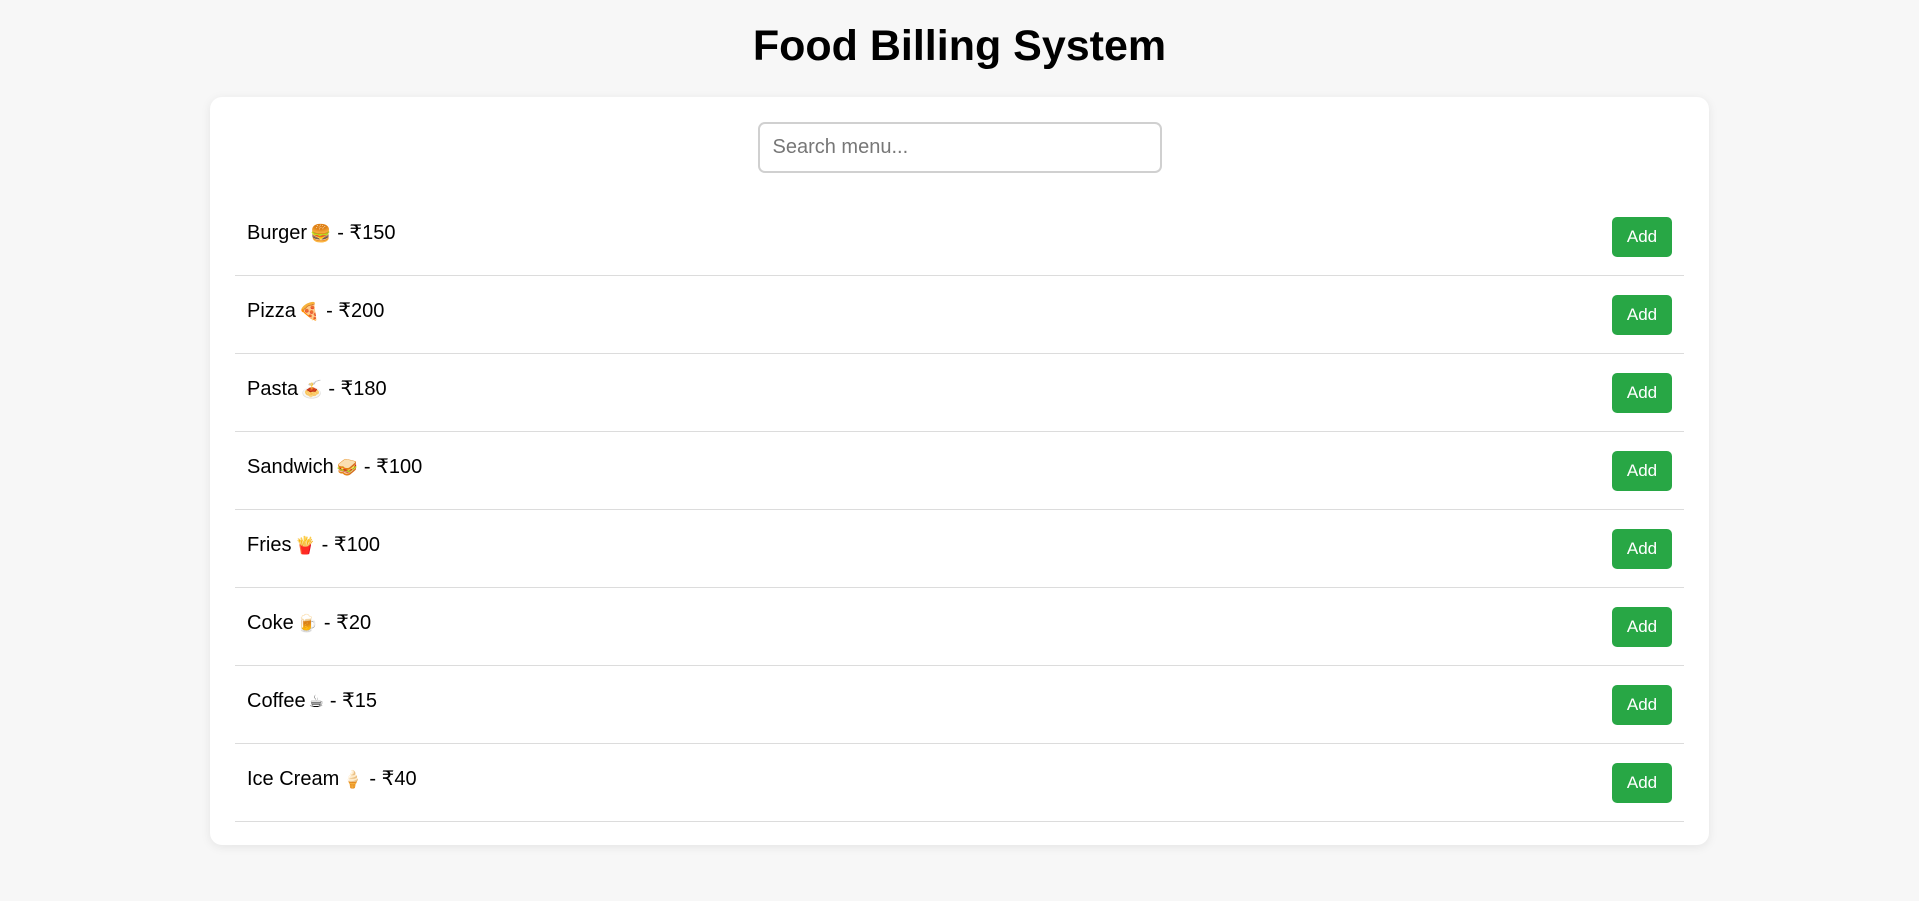 The width and height of the screenshot is (1919, 901). What do you see at coordinates (269, 545) in the screenshot?
I see `item-name: Fries` at bounding box center [269, 545].